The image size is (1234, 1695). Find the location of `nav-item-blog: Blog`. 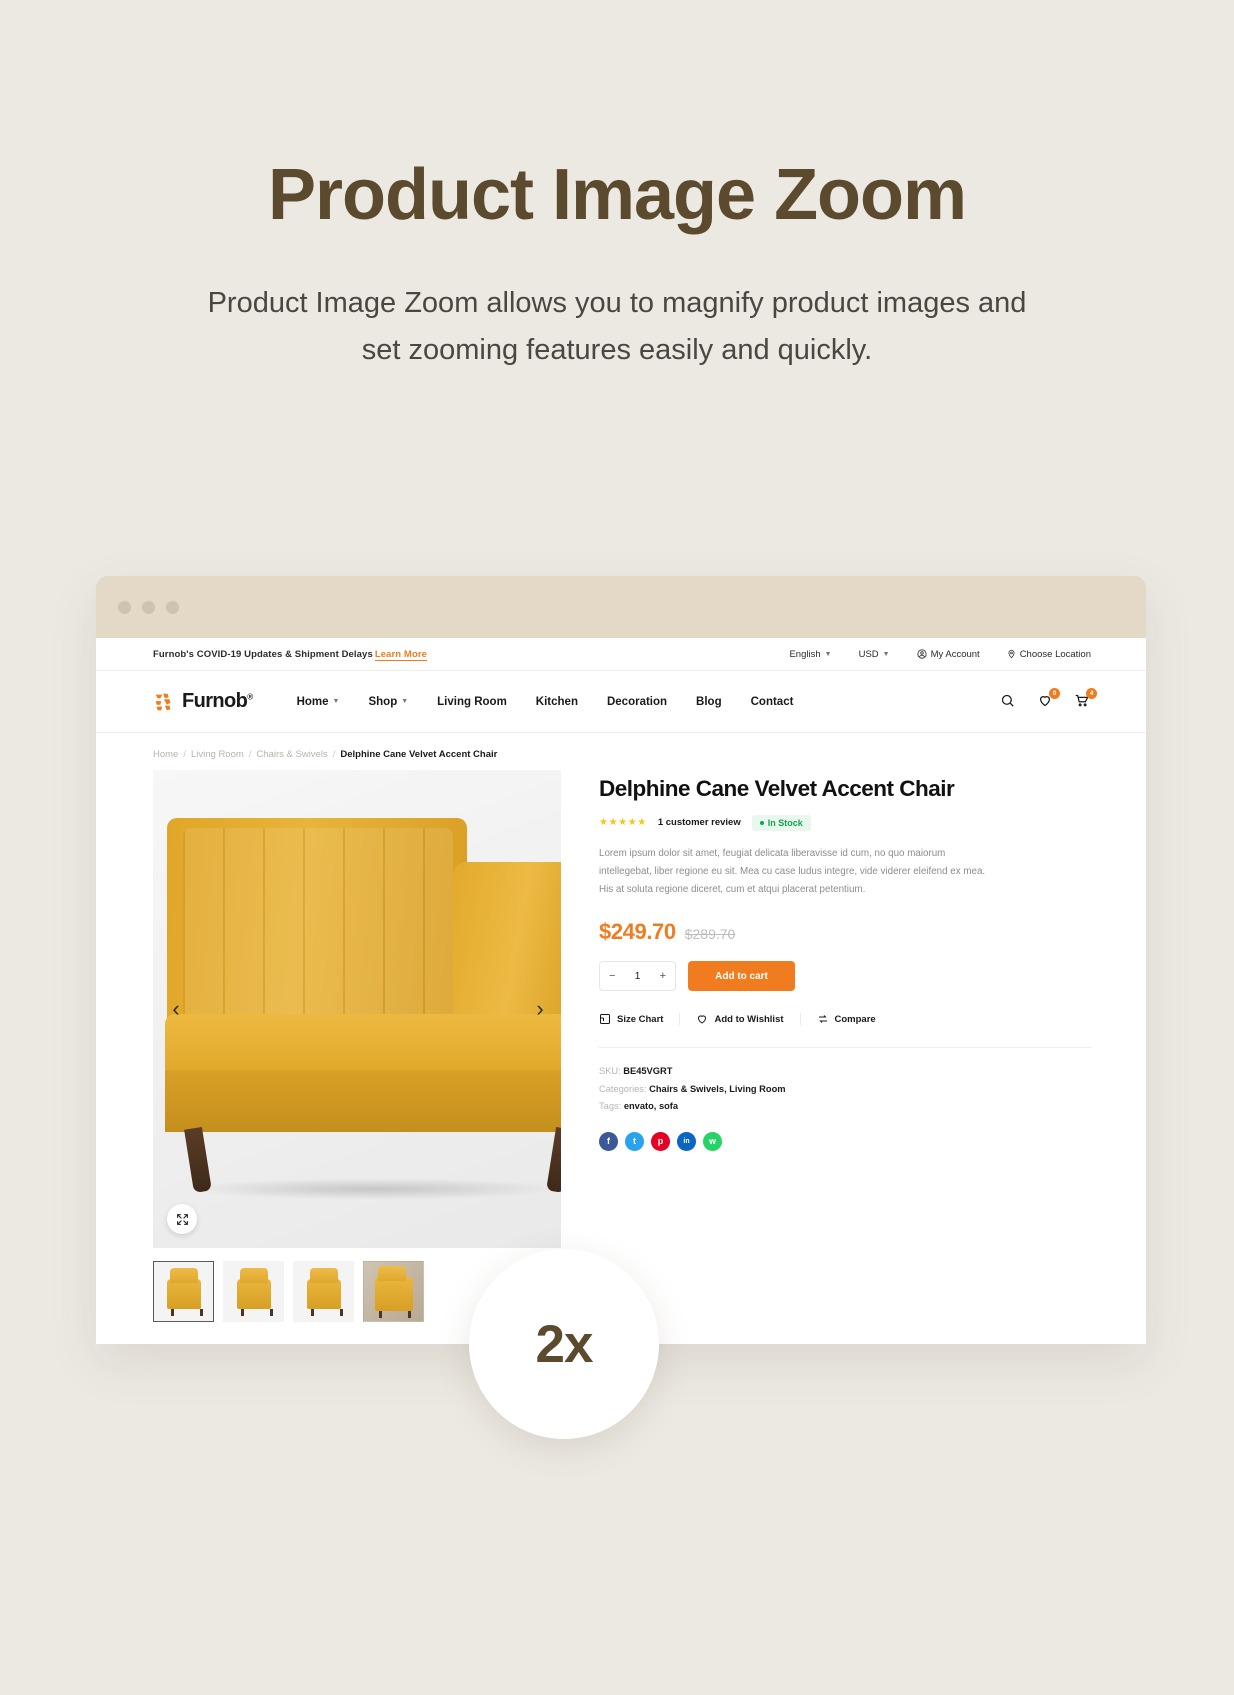

nav-item-blog: Blog is located at coordinates (709, 702).